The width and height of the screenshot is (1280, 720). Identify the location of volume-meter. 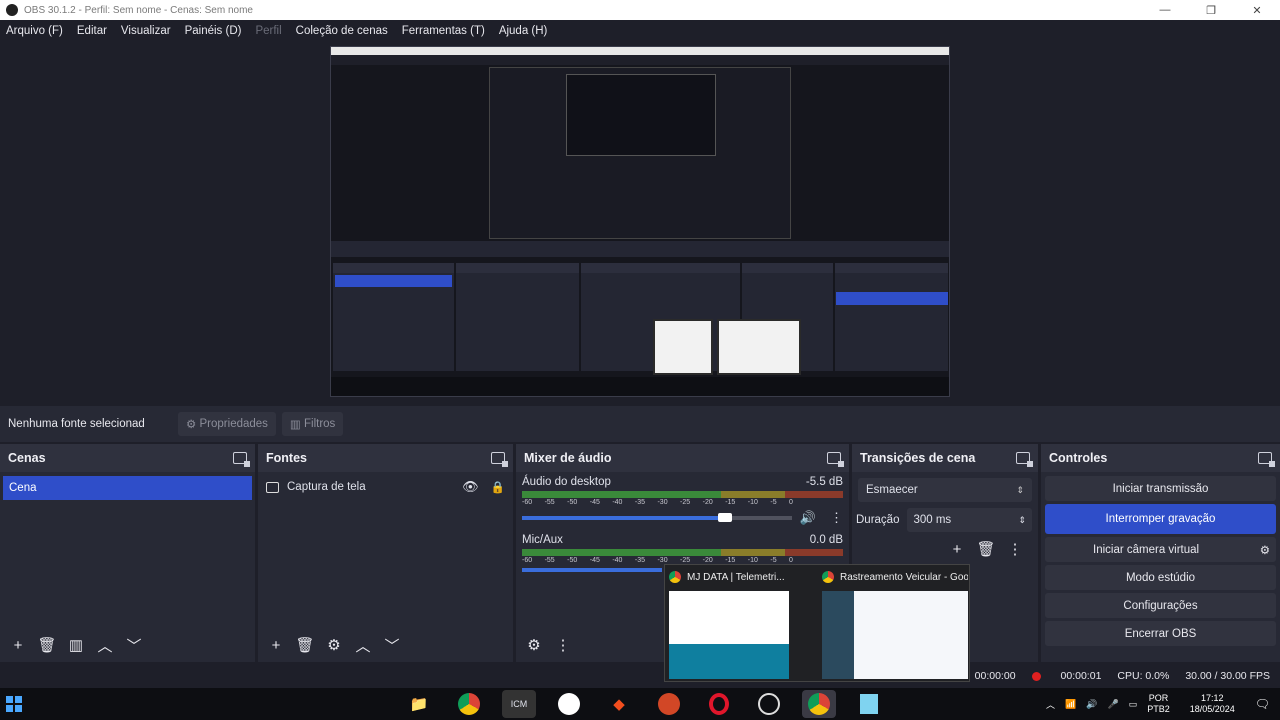
(682, 494).